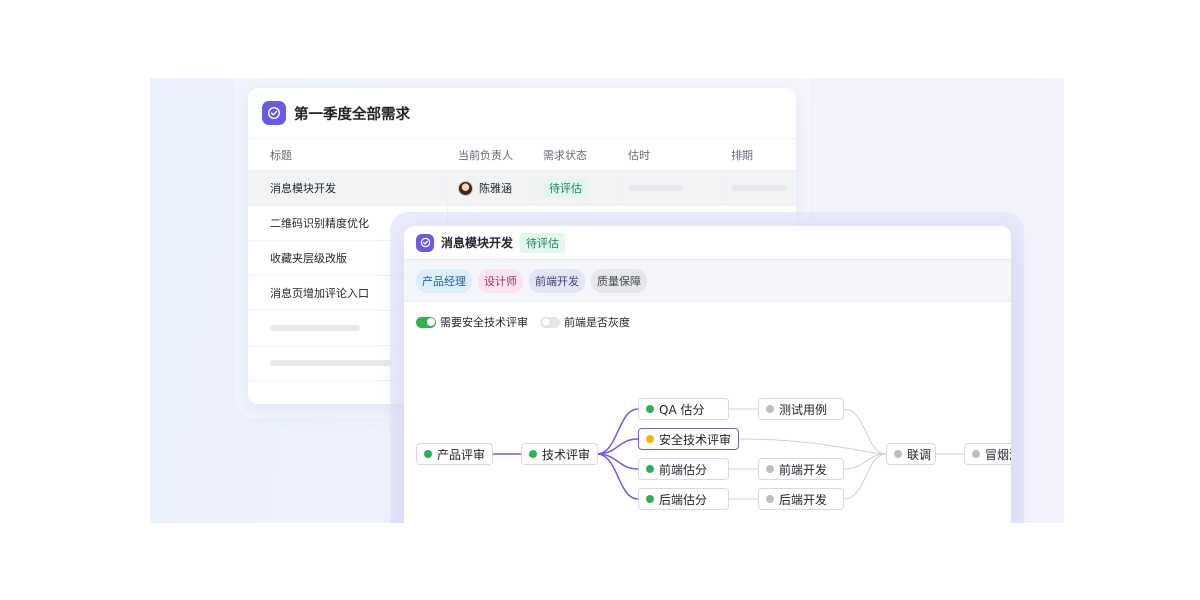  I want to click on flow-node-security-review: 安全技术评审, so click(689, 439).